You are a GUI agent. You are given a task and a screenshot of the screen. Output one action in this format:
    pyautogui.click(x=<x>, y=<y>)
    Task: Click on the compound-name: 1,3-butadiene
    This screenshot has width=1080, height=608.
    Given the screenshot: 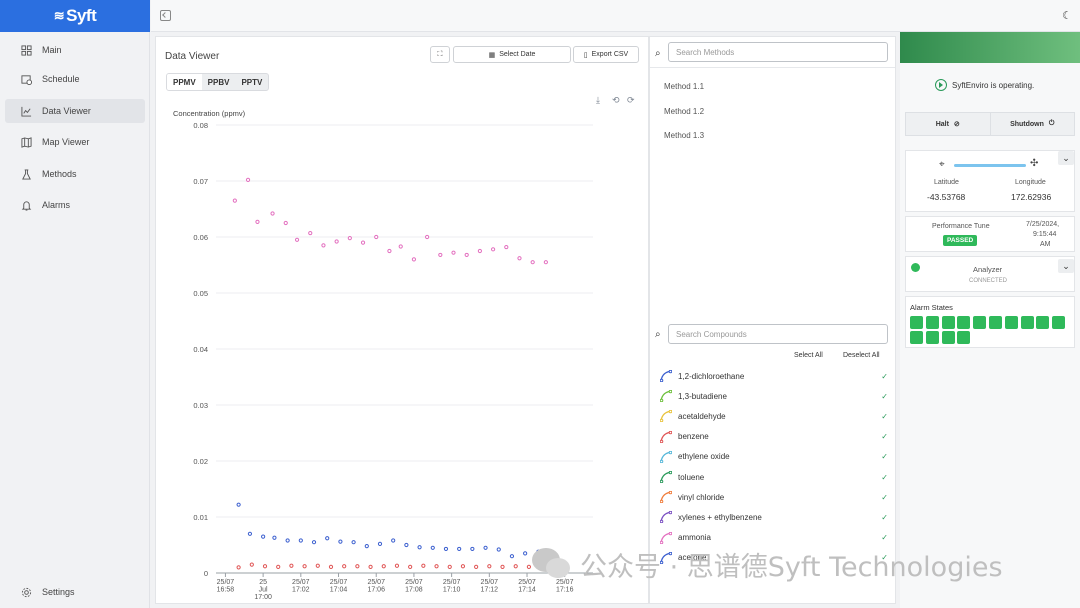 What is the action you would take?
    pyautogui.click(x=702, y=396)
    